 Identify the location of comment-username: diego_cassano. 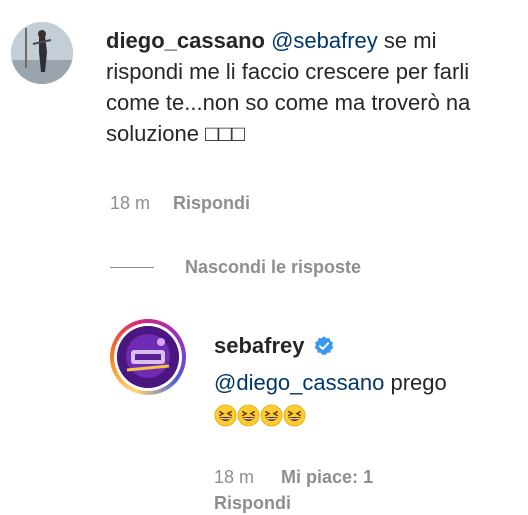
(185, 40).